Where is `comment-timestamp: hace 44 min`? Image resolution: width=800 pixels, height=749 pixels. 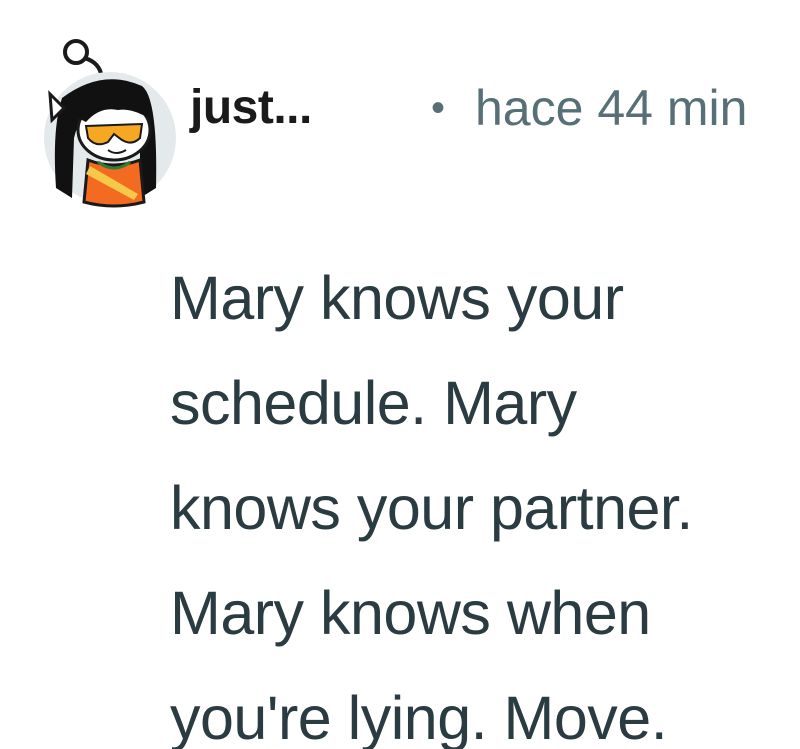 comment-timestamp: hace 44 min is located at coordinates (611, 108).